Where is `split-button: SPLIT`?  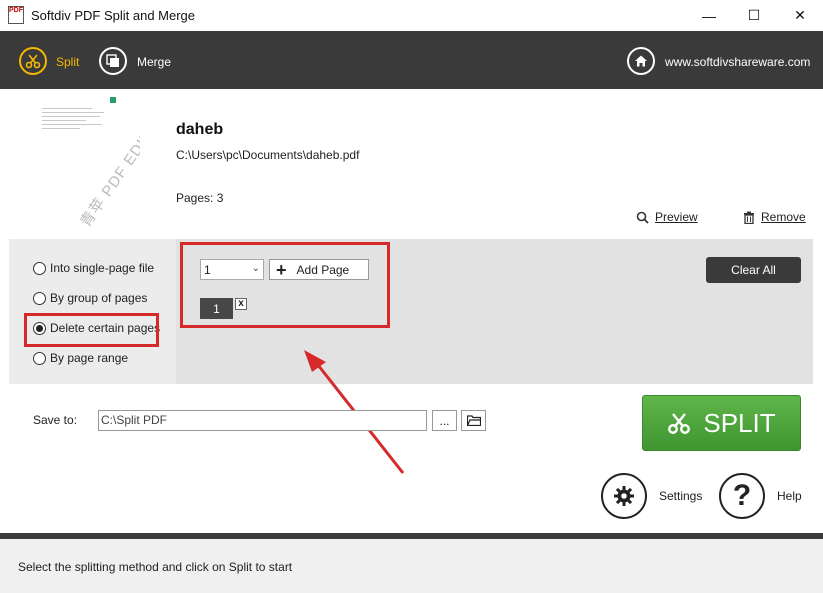 split-button: SPLIT is located at coordinates (721, 423).